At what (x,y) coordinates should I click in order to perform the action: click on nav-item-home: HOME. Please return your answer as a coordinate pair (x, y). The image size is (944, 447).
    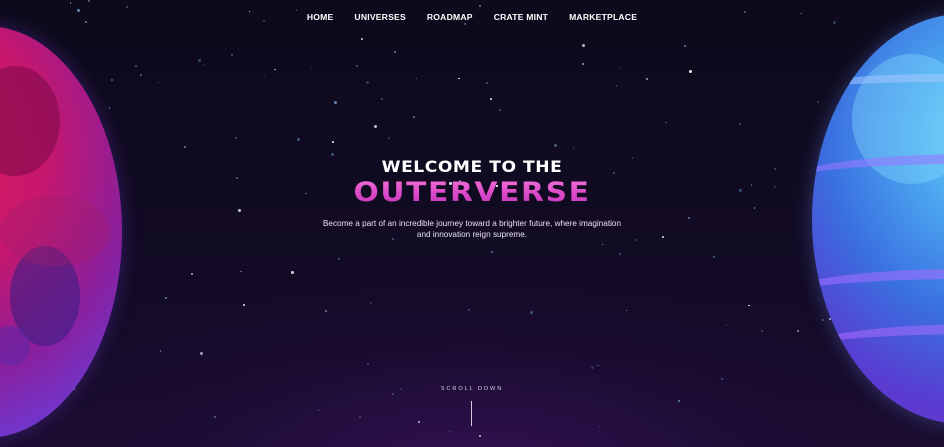
    Looking at the image, I should click on (320, 17).